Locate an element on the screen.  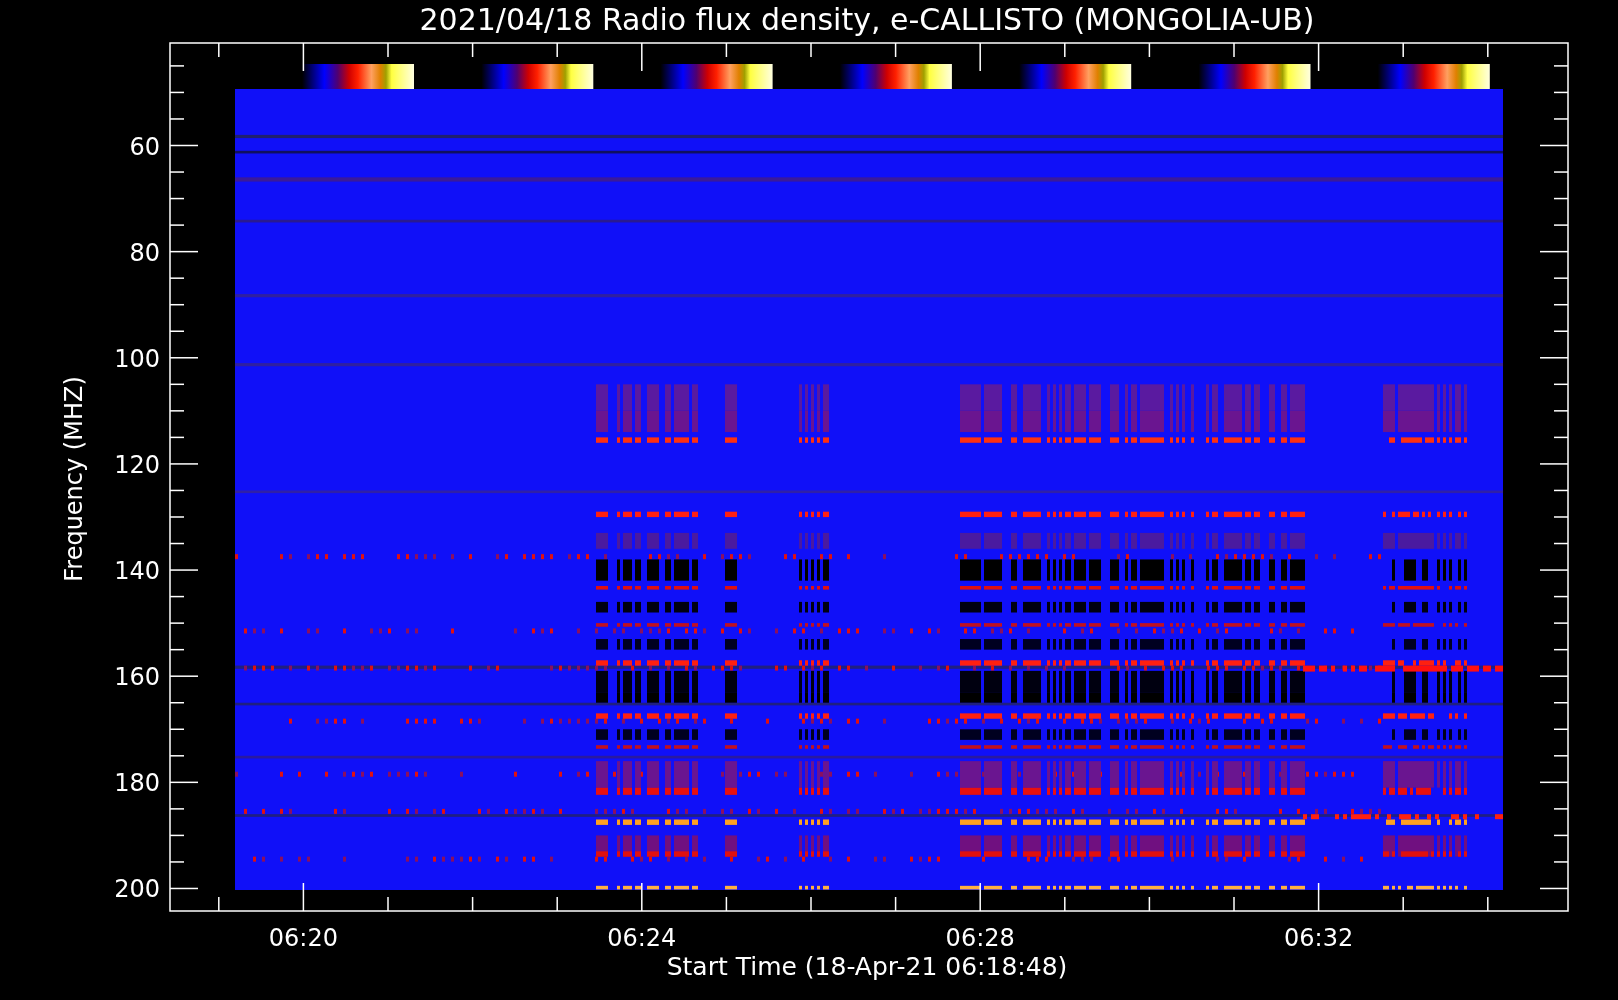
chart-title: 2021/04/18 Radio flux density, e-CALLISTO (MONGOLIA-UB) is located at coordinates (867, 19).